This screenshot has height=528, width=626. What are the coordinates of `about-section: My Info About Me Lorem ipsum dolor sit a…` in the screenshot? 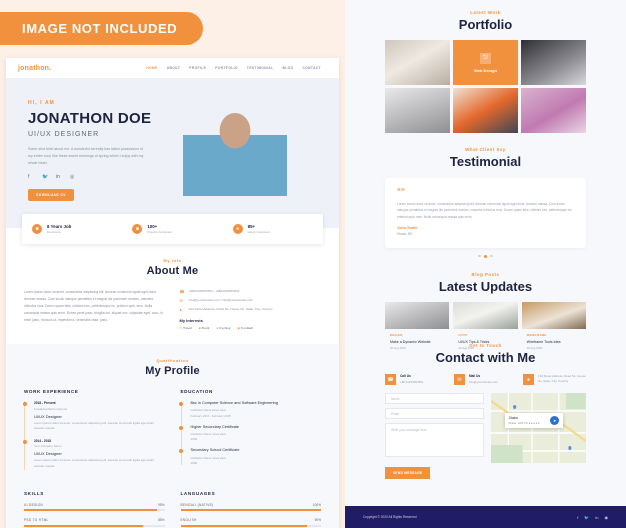 It's located at (172, 294).